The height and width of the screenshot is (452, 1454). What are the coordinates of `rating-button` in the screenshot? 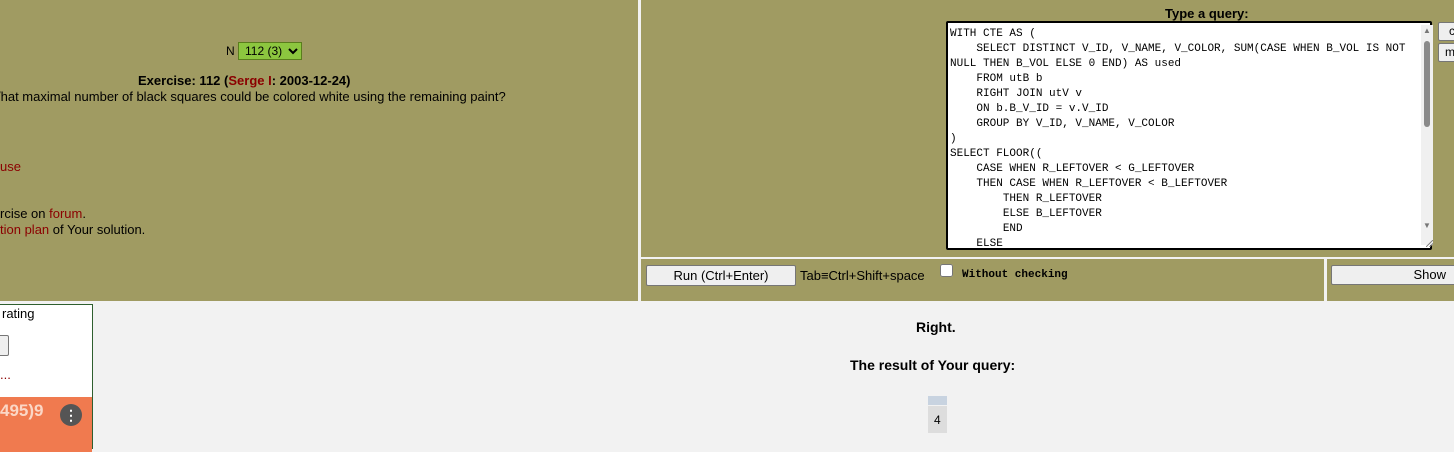 It's located at (4, 345).